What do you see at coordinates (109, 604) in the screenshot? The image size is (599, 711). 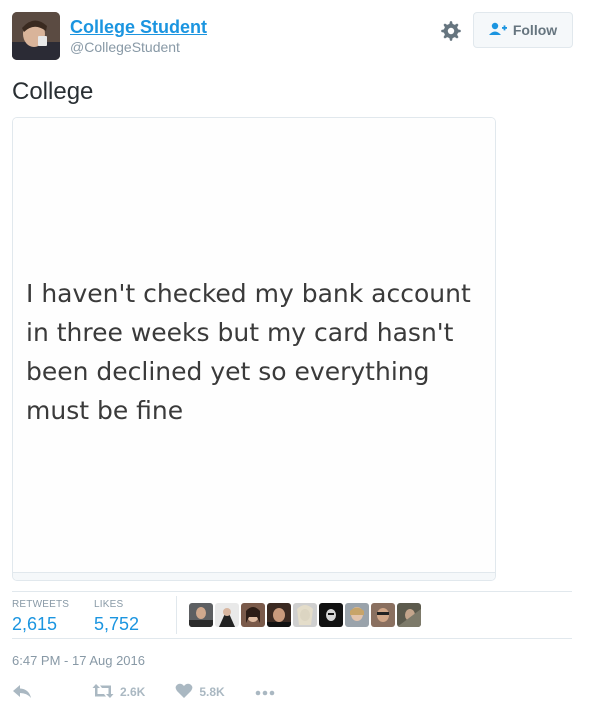 I see `likes-label: LIKES` at bounding box center [109, 604].